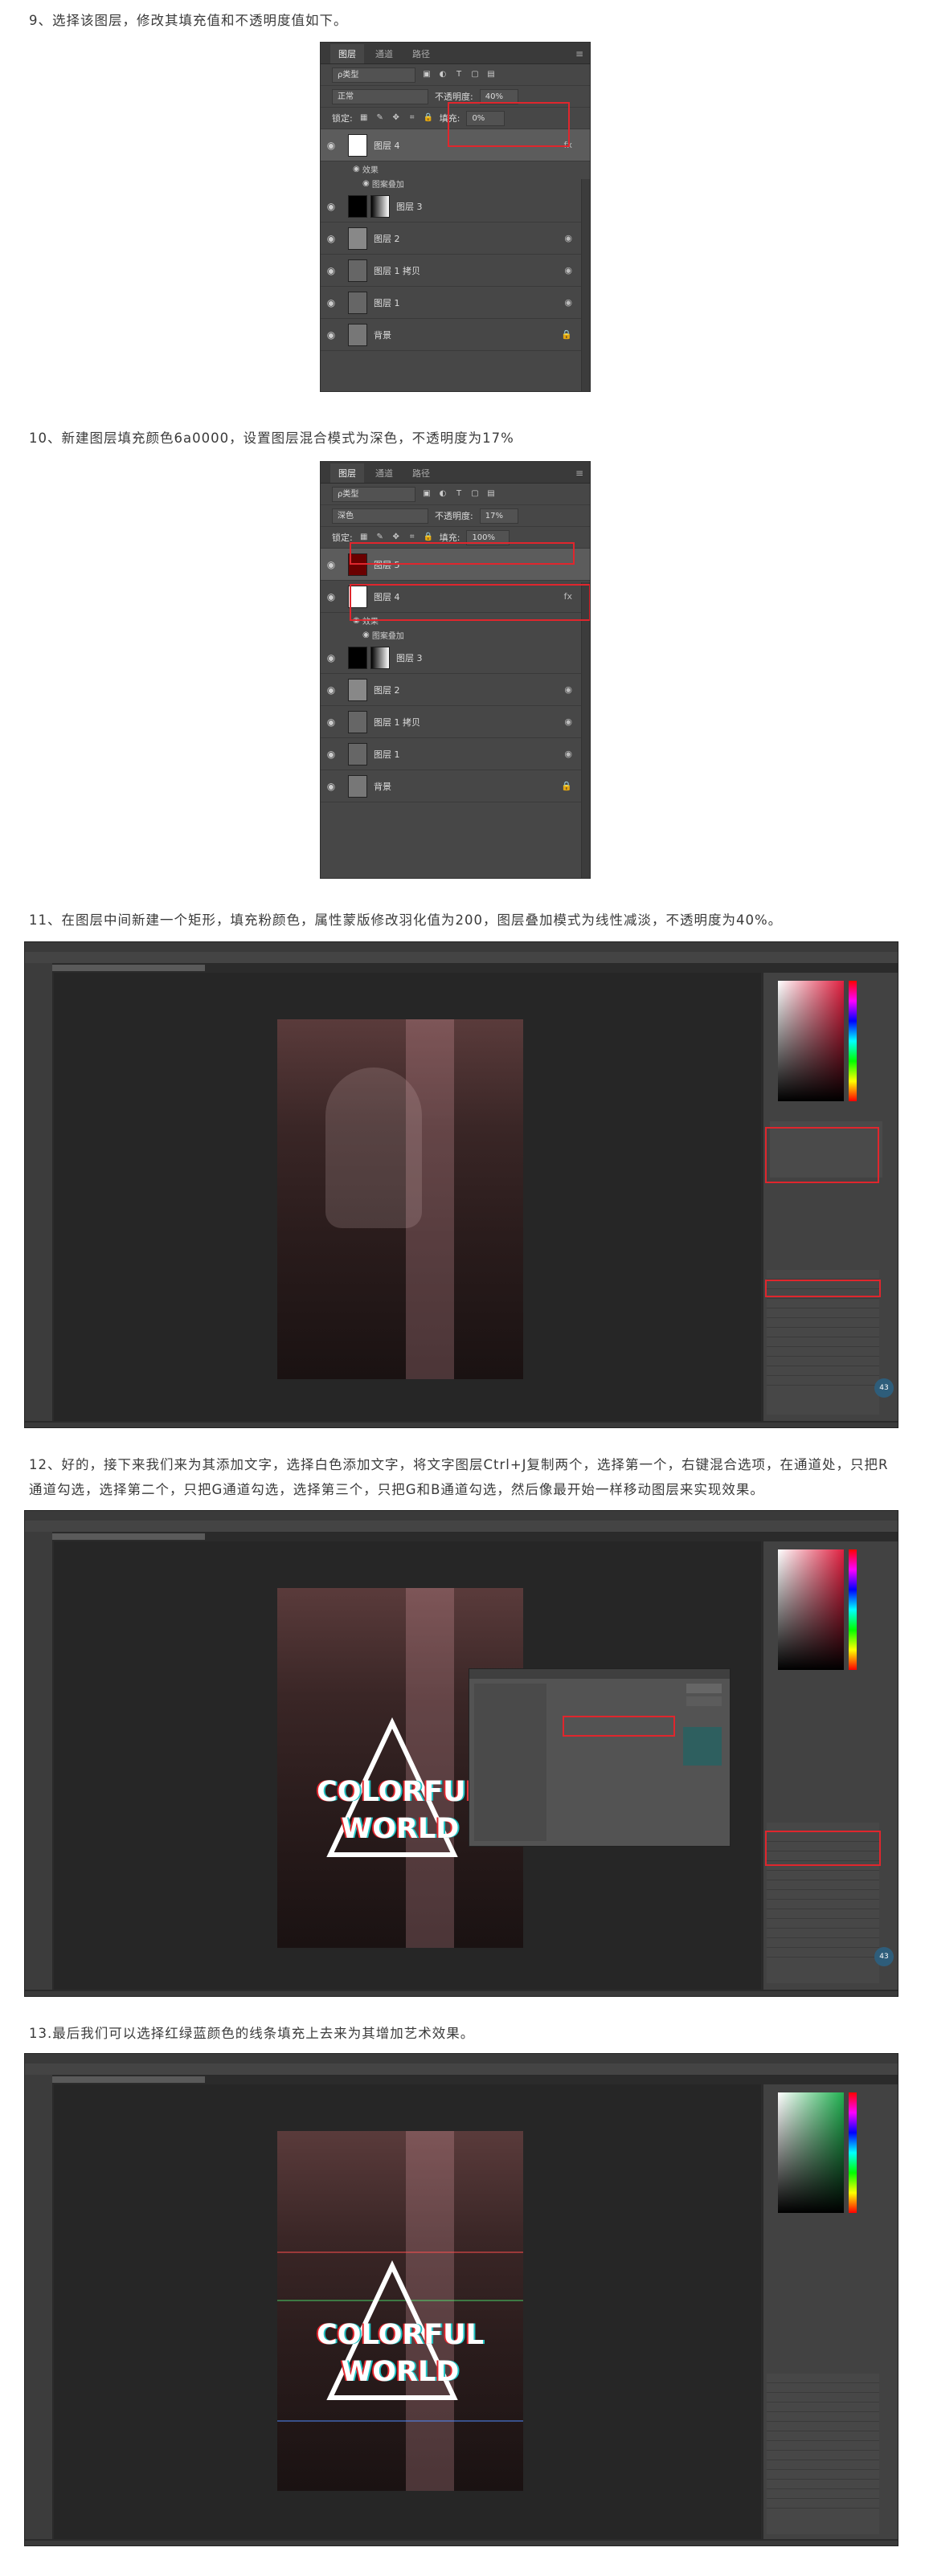 This screenshot has width=925, height=2576. I want to click on effects-eye-icon: ◉, so click(357, 169).